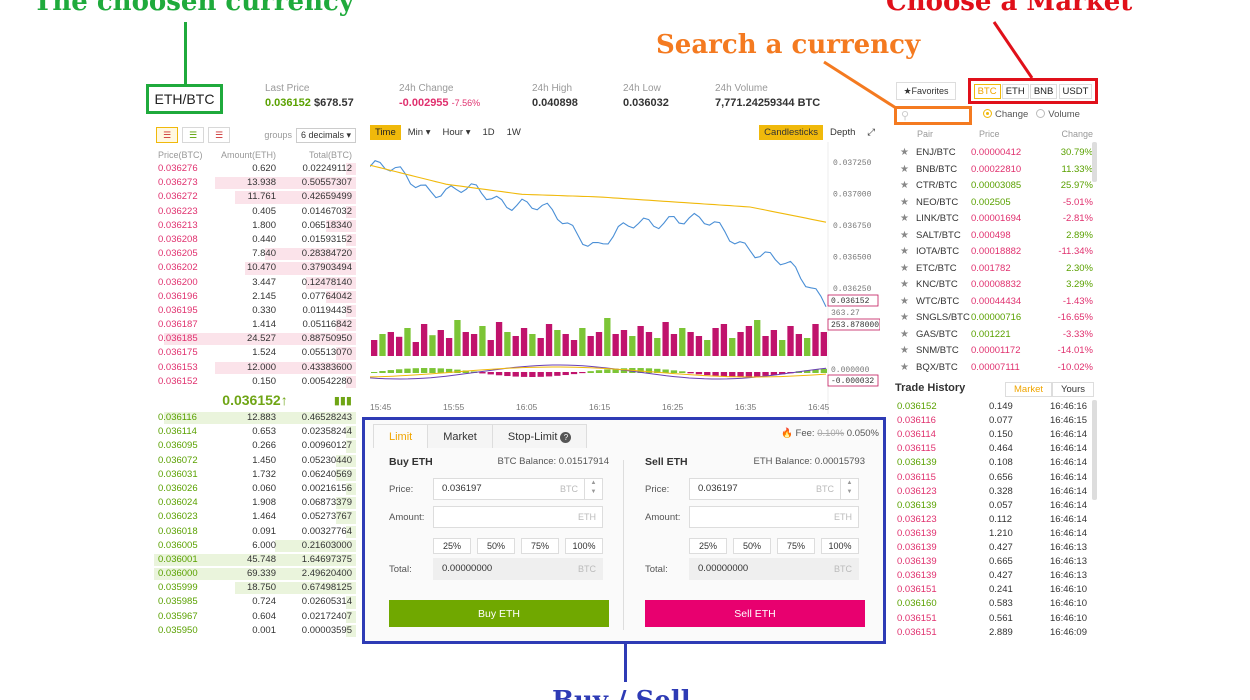 Image resolution: width=1250 pixels, height=700 pixels. What do you see at coordinates (255, 574) in the screenshot?
I see `bid-order-row: 0.036000 69.339 2.49620400` at bounding box center [255, 574].